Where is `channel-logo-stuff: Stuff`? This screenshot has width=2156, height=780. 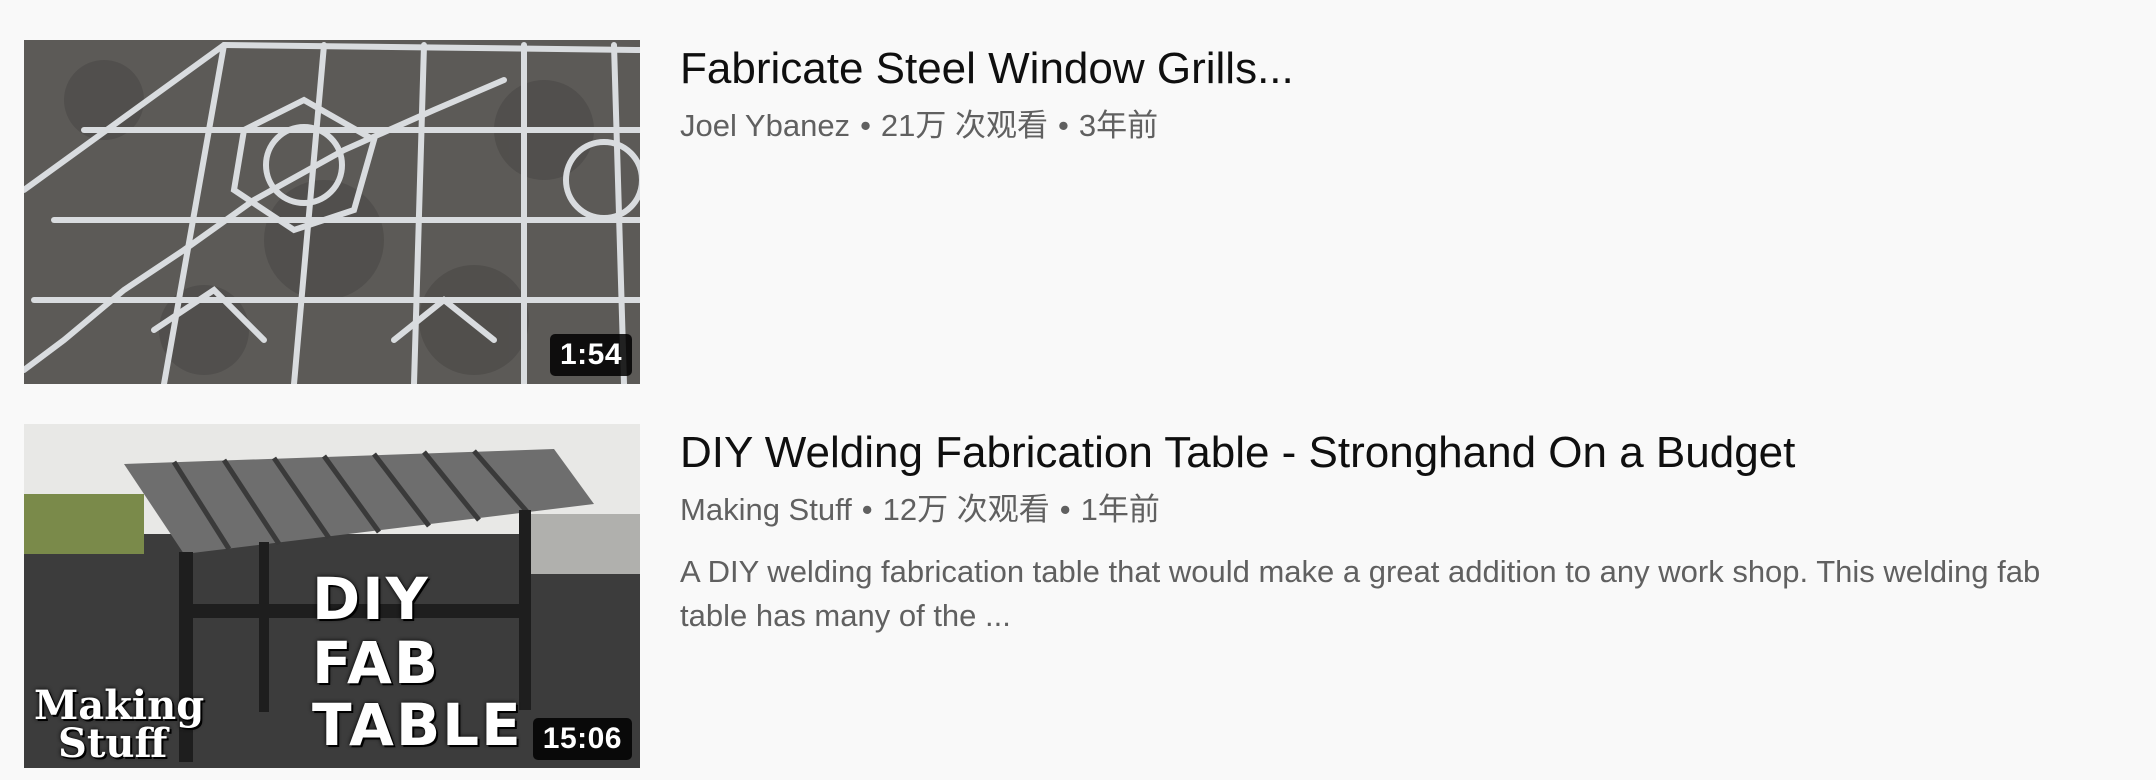
channel-logo-stuff: Stuff is located at coordinates (113, 743).